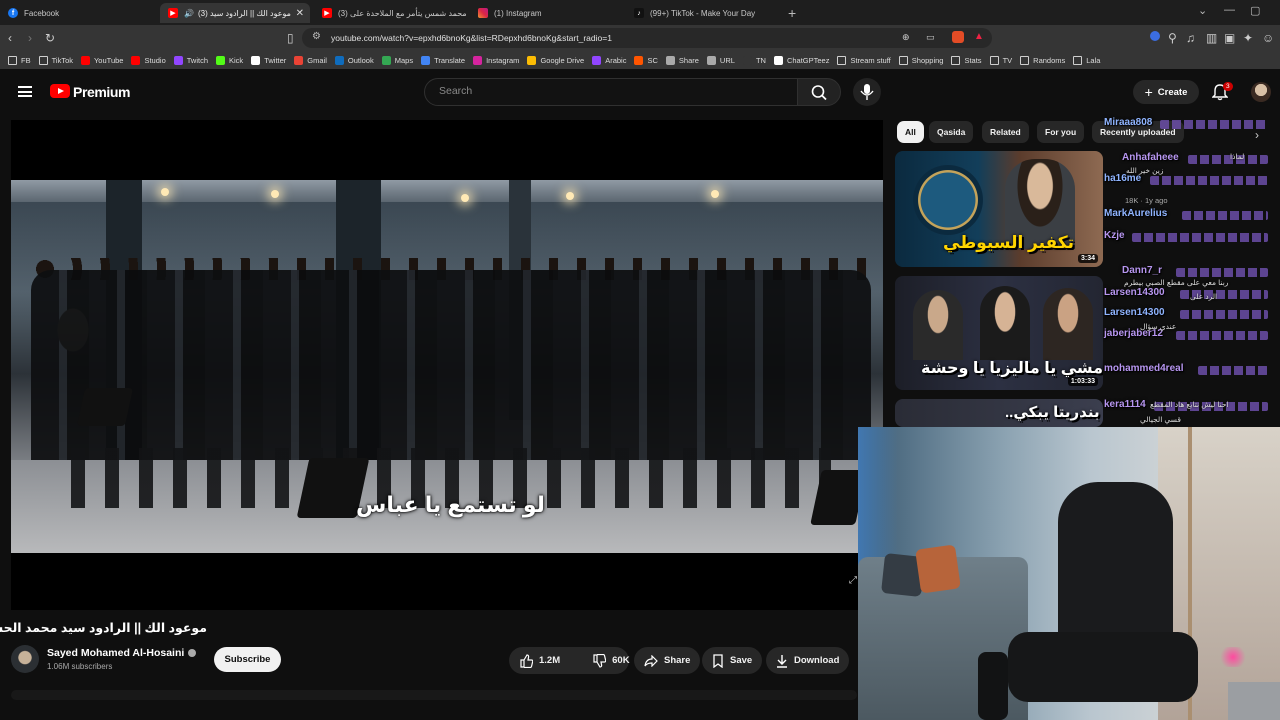 Image resolution: width=1280 pixels, height=720 pixels. I want to click on sidebar-icon: ▥, so click(1211, 38).